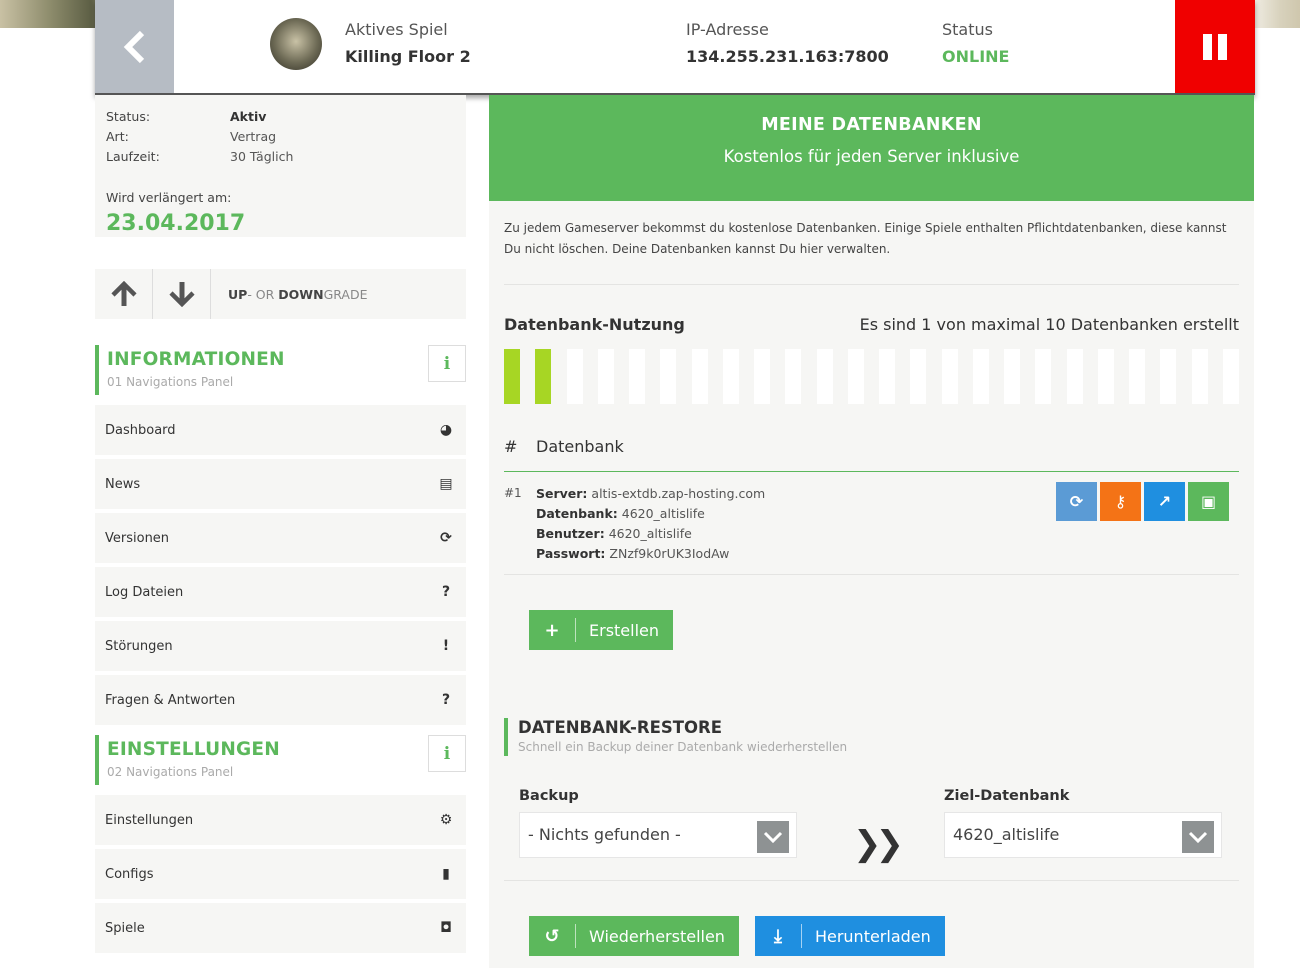  I want to click on sidebar-item-label: Versionen, so click(137, 538).